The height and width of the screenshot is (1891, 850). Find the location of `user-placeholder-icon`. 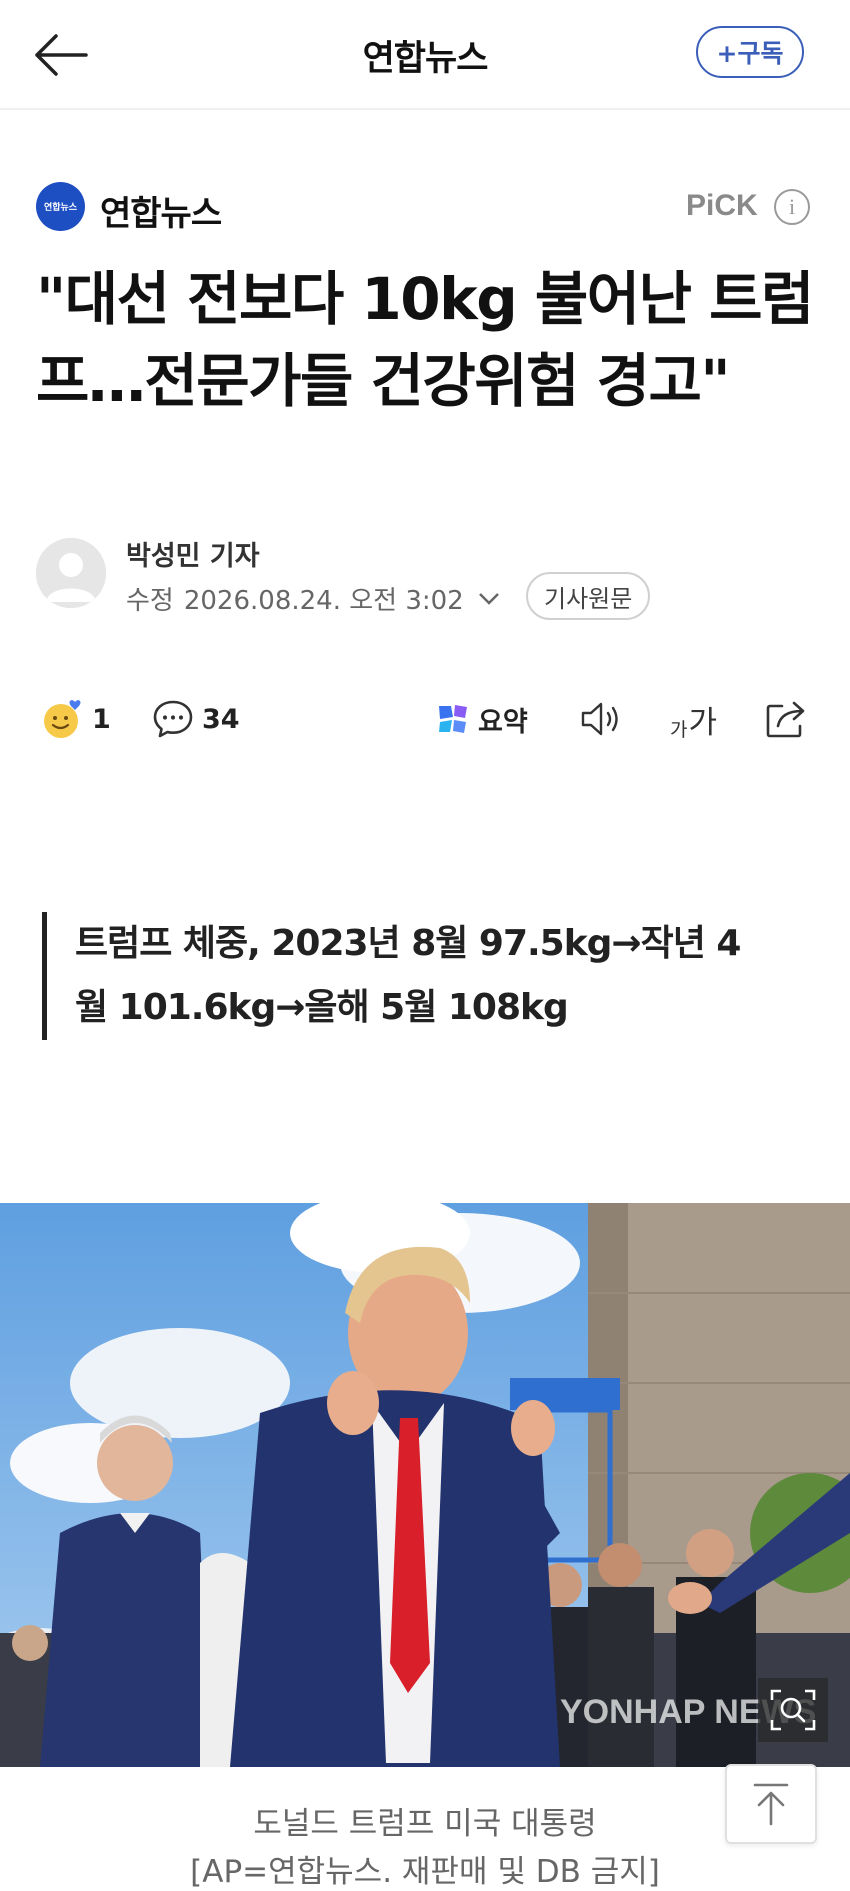

user-placeholder-icon is located at coordinates (71, 573).